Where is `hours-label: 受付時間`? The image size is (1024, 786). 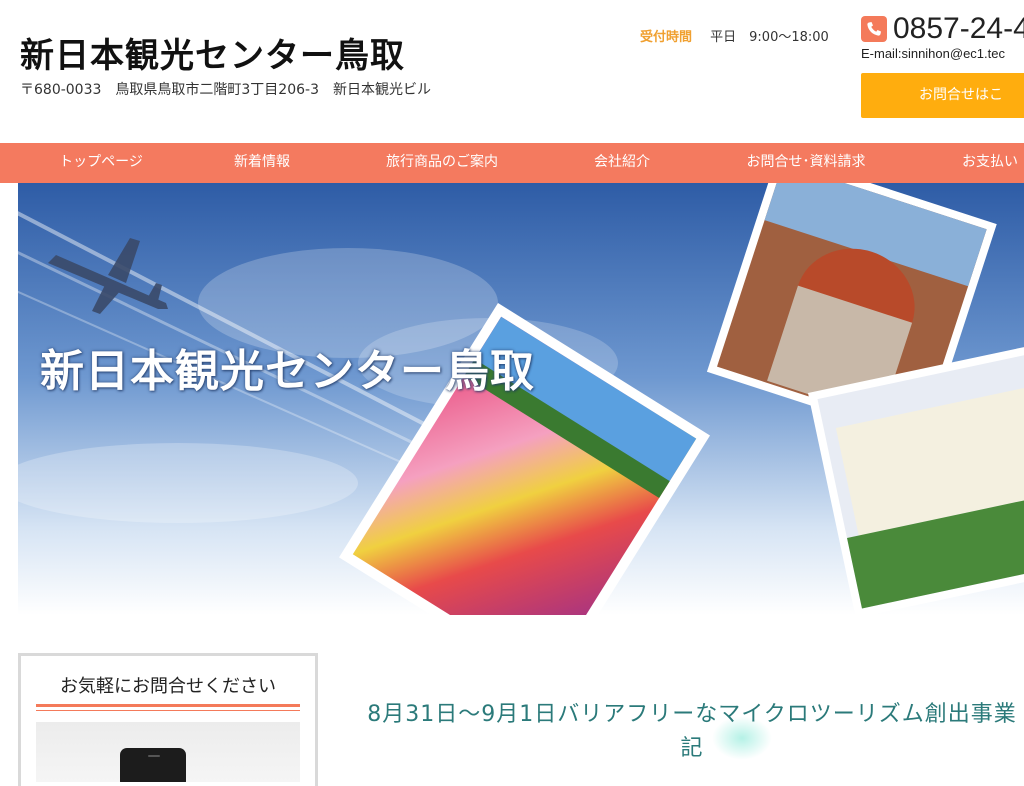 hours-label: 受付時間 is located at coordinates (666, 37).